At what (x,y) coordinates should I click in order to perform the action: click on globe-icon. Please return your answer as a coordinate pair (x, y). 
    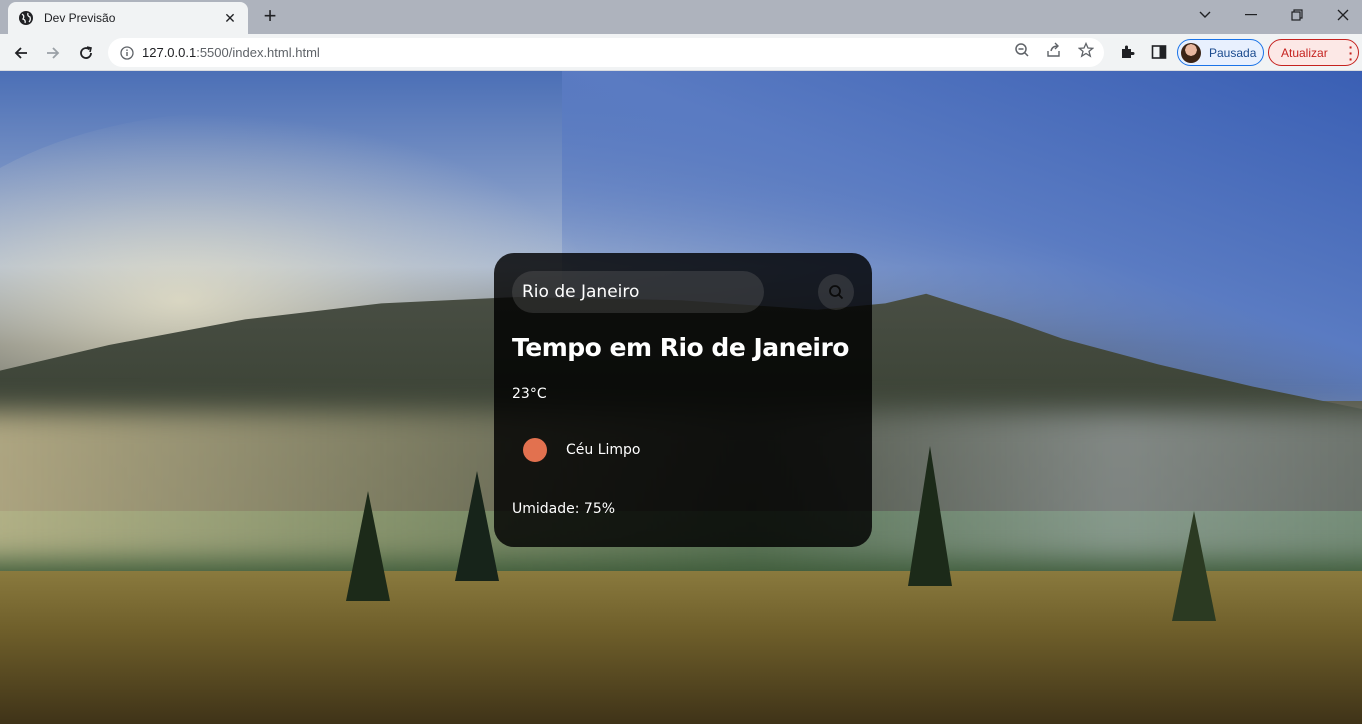
    Looking at the image, I should click on (26, 18).